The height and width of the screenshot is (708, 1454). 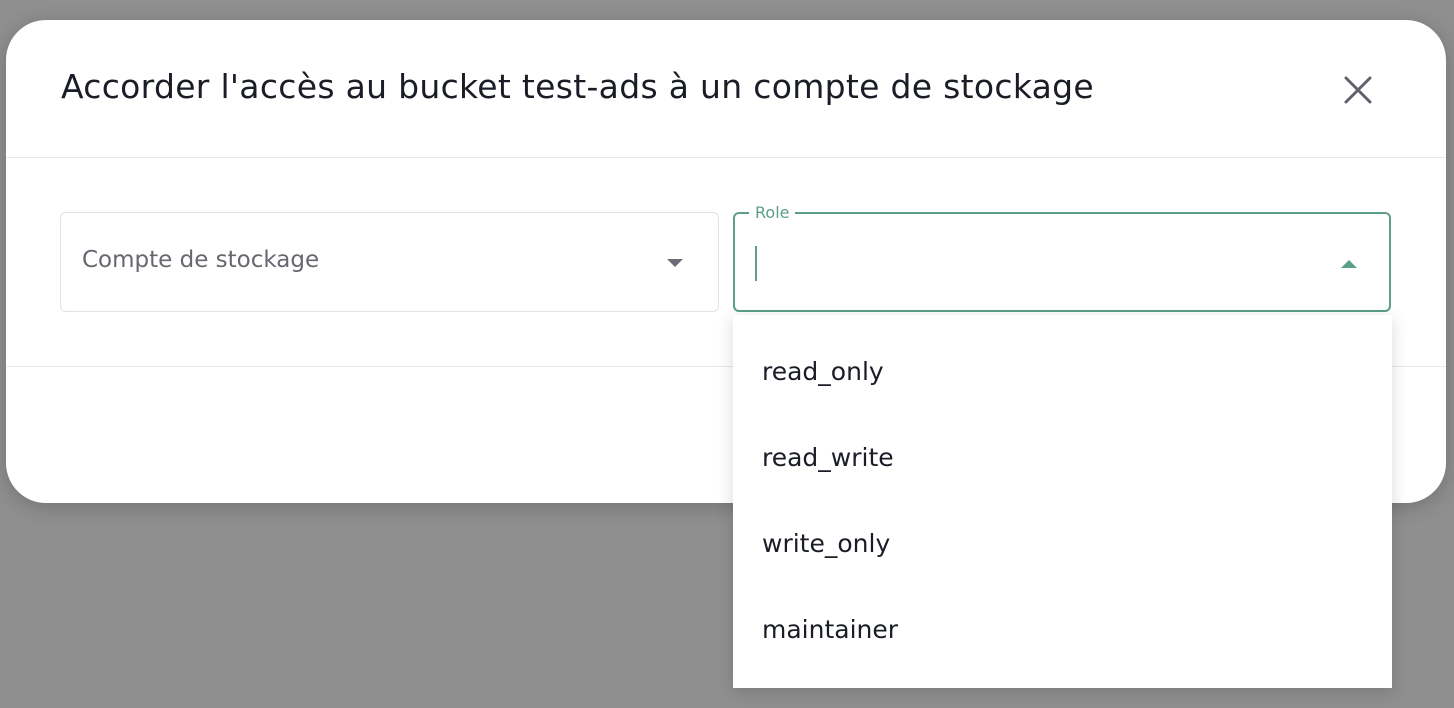 I want to click on chevron-down-icon, so click(x=675, y=263).